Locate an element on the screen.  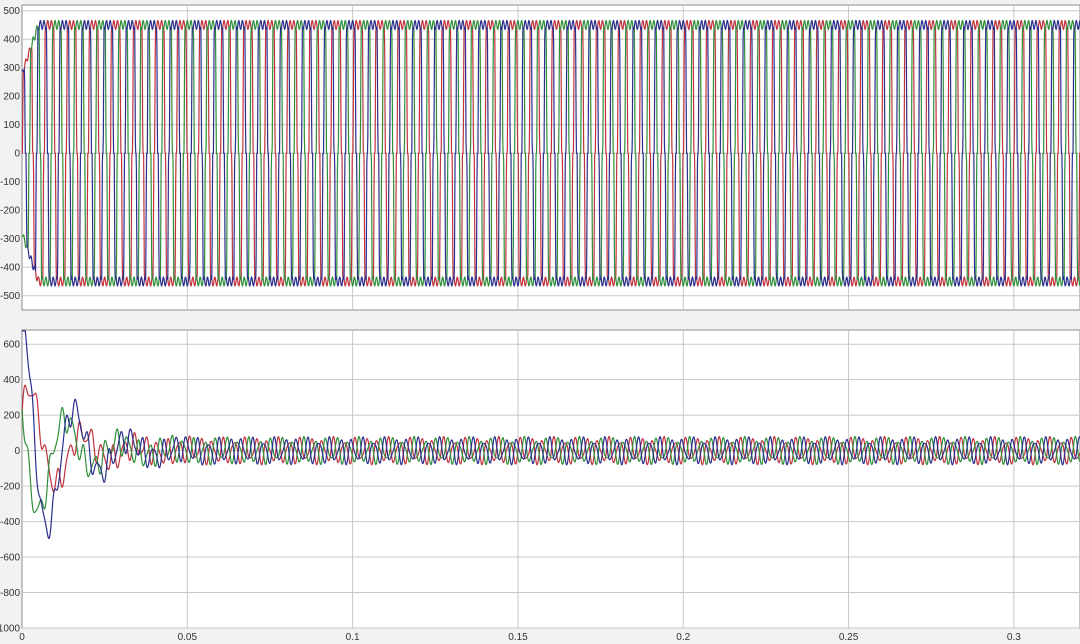
x-tick-label: 0.2 is located at coordinates (683, 637).